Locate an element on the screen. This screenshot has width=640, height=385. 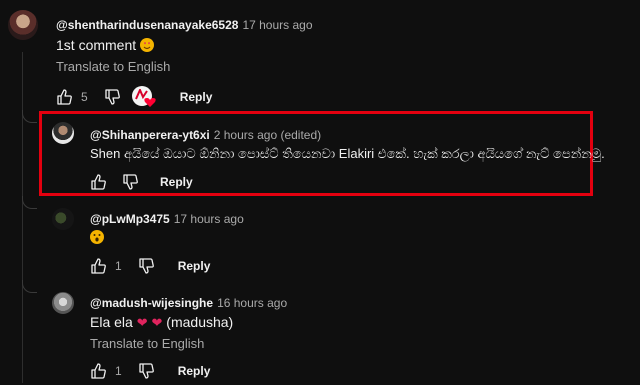
comment-actions: 5 Reply is located at coordinates (134, 97).